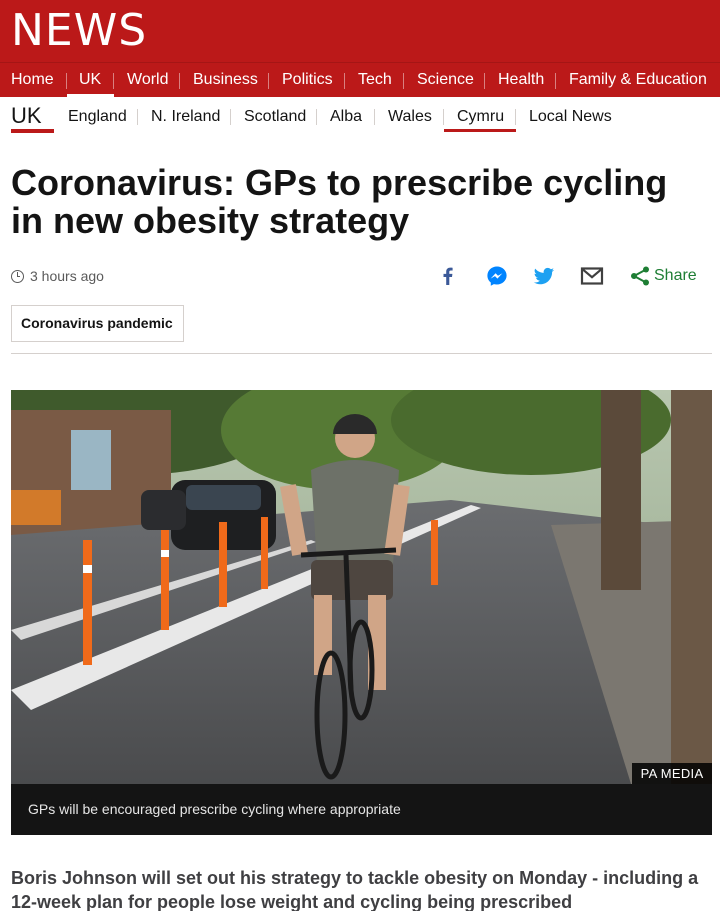  Describe the element at coordinates (375, 80) in the screenshot. I see `nav-tech: Tech` at that location.